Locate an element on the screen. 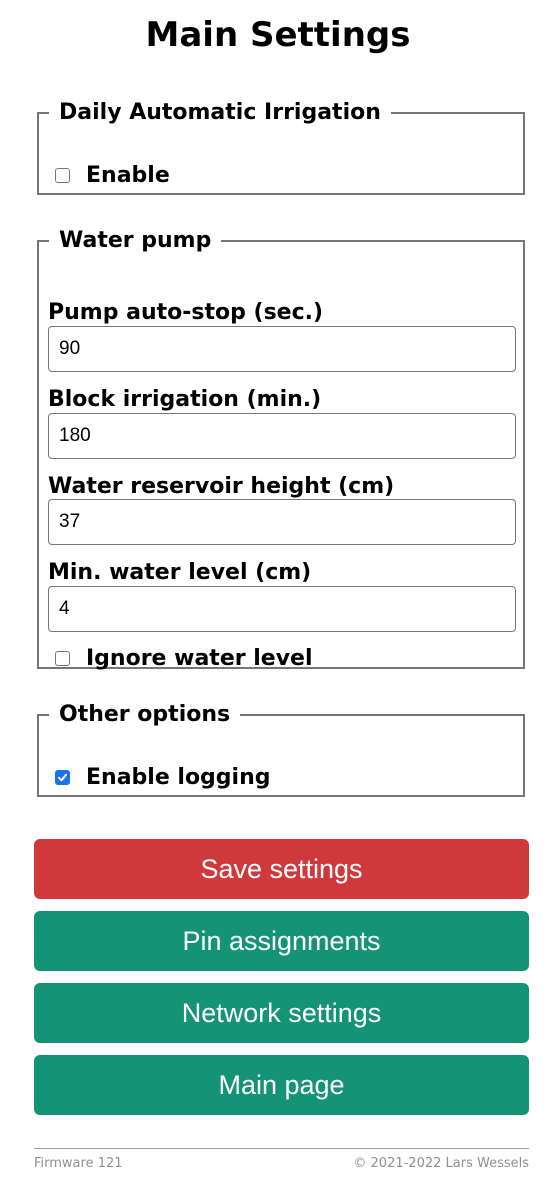  irrigation-enable-row: Enable is located at coordinates (112, 175).